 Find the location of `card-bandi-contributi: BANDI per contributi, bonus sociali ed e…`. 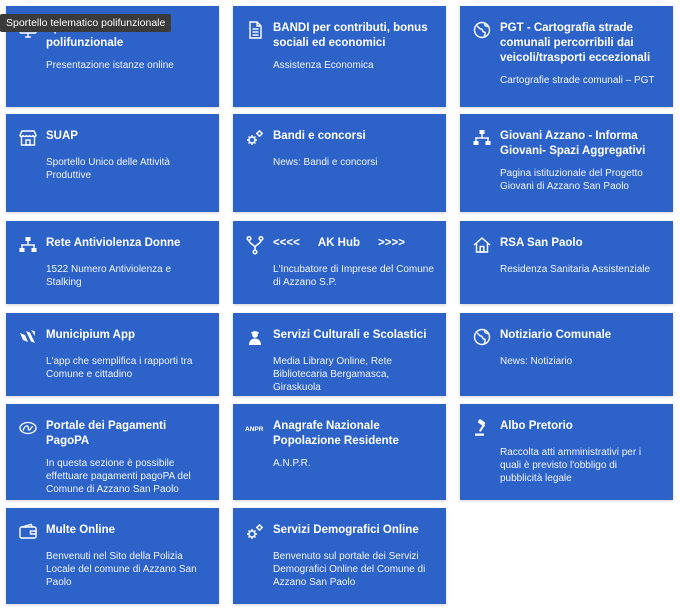

card-bandi-contributi: BANDI per contributi, bonus sociali ed e… is located at coordinates (339, 56).